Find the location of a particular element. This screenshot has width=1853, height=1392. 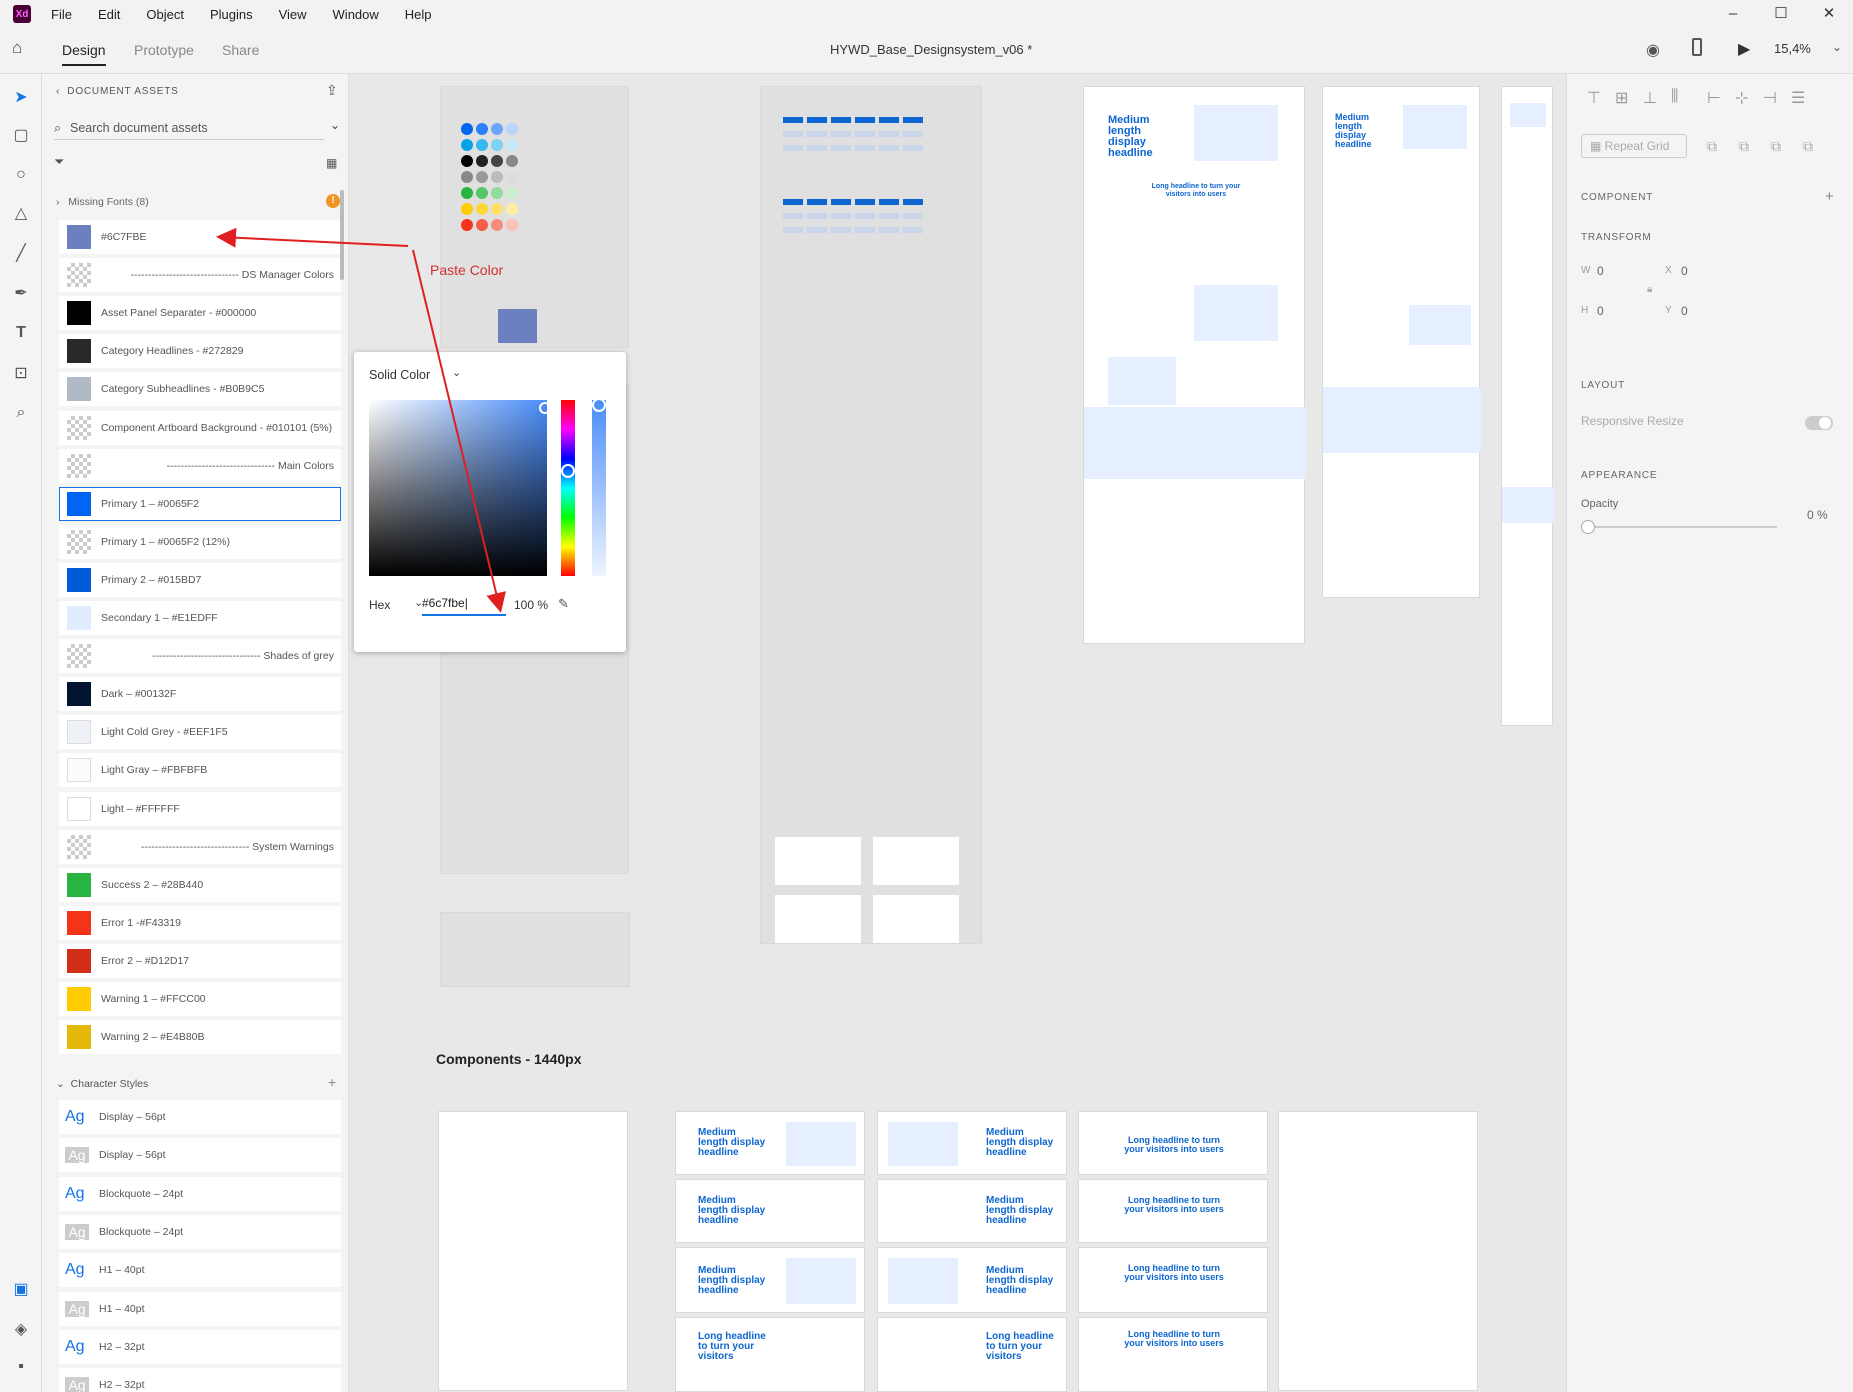

character-style-item: Ag H1 – 40pt is located at coordinates (200, 1308).